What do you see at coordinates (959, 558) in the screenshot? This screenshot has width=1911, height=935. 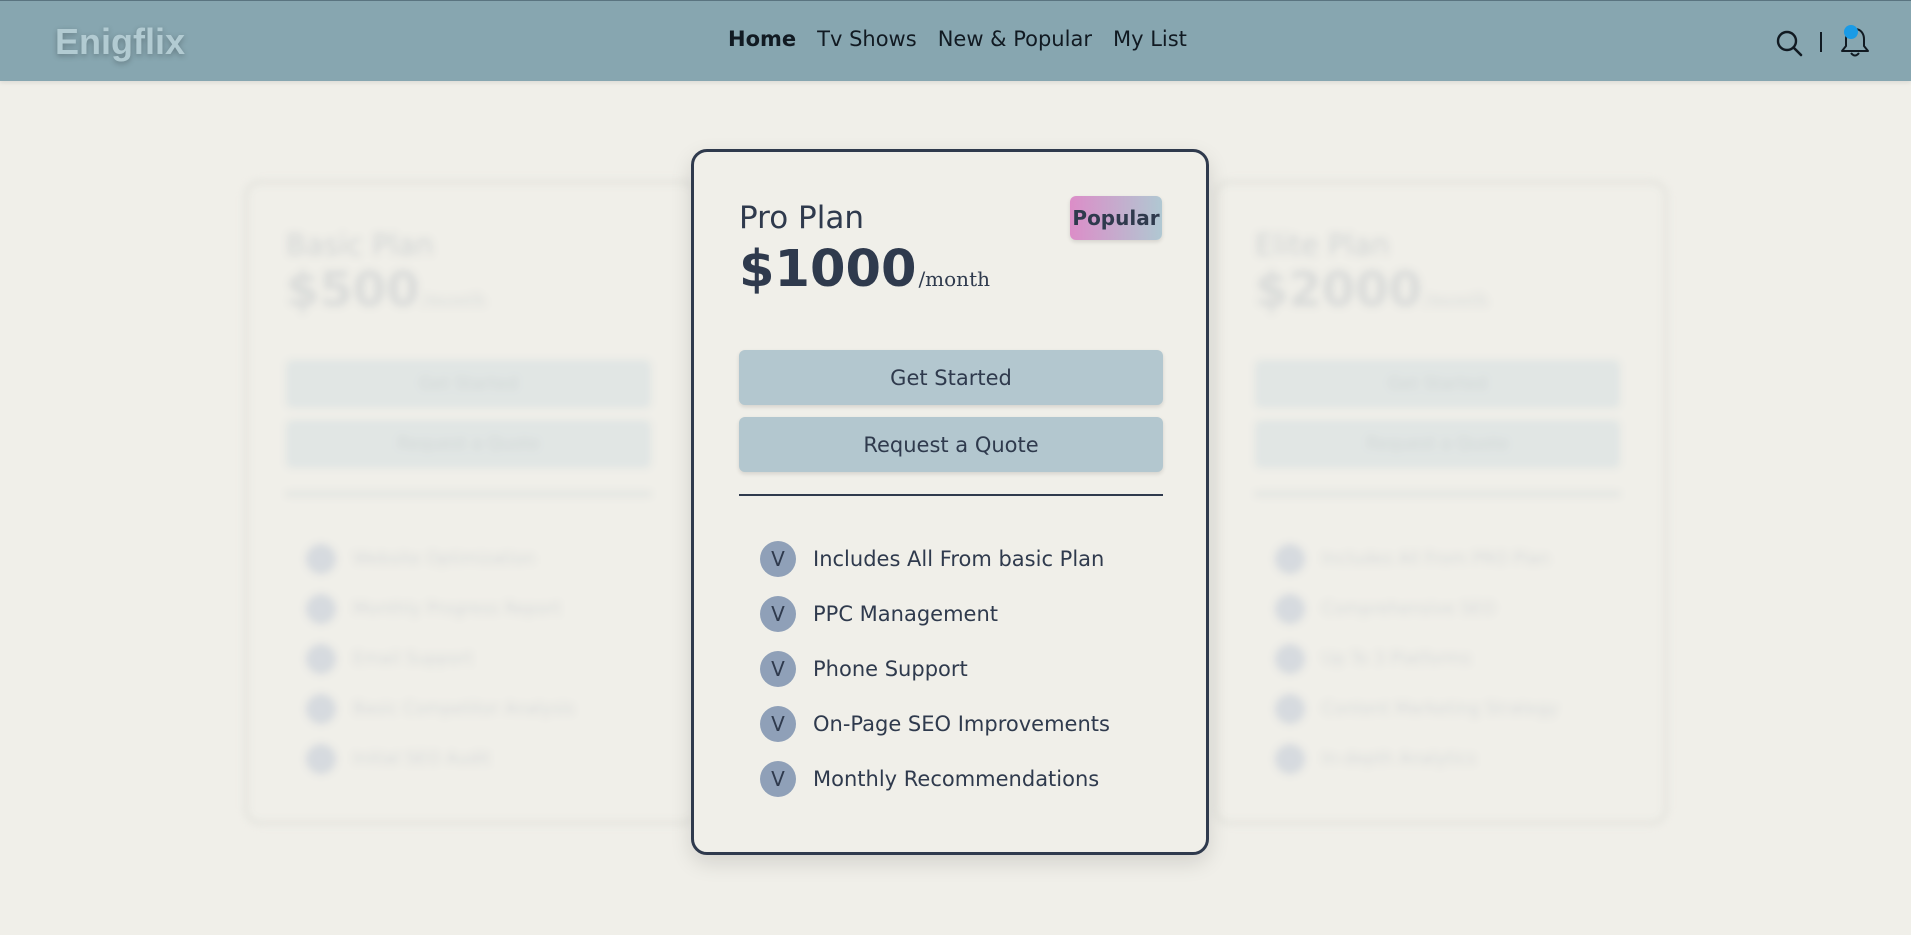 I see `feature-text: Includes All From basic Plan` at bounding box center [959, 558].